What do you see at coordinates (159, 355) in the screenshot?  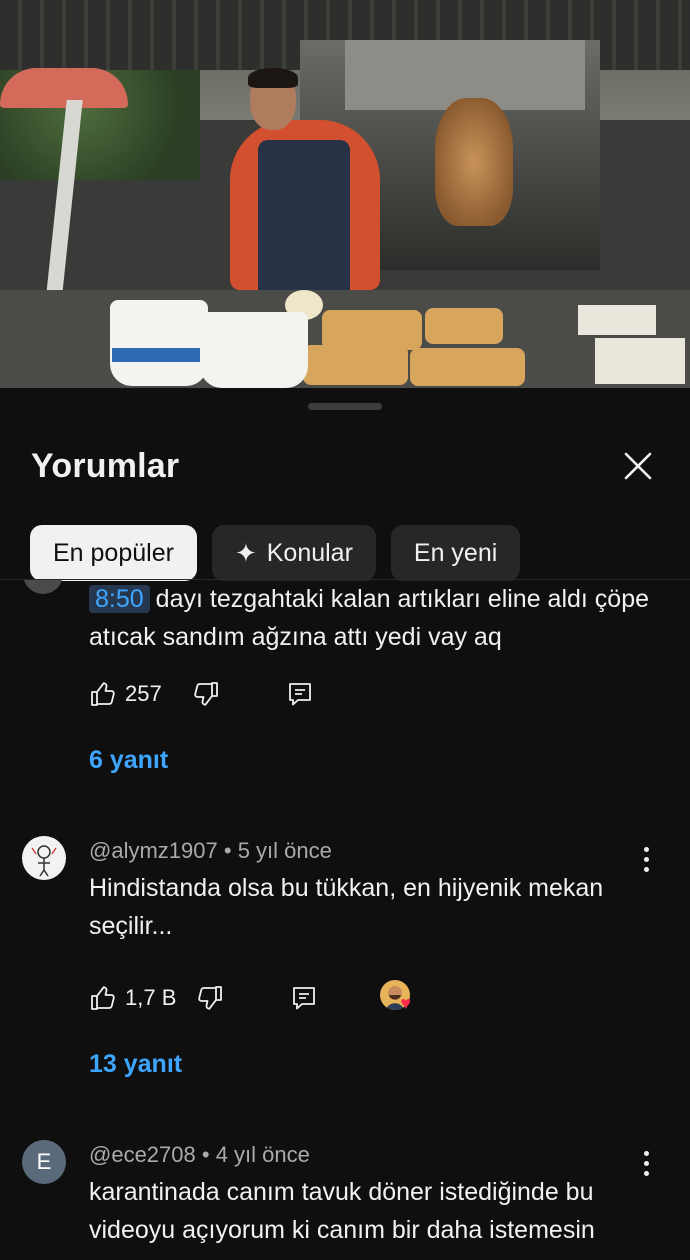 I see `video-bucket-label` at bounding box center [159, 355].